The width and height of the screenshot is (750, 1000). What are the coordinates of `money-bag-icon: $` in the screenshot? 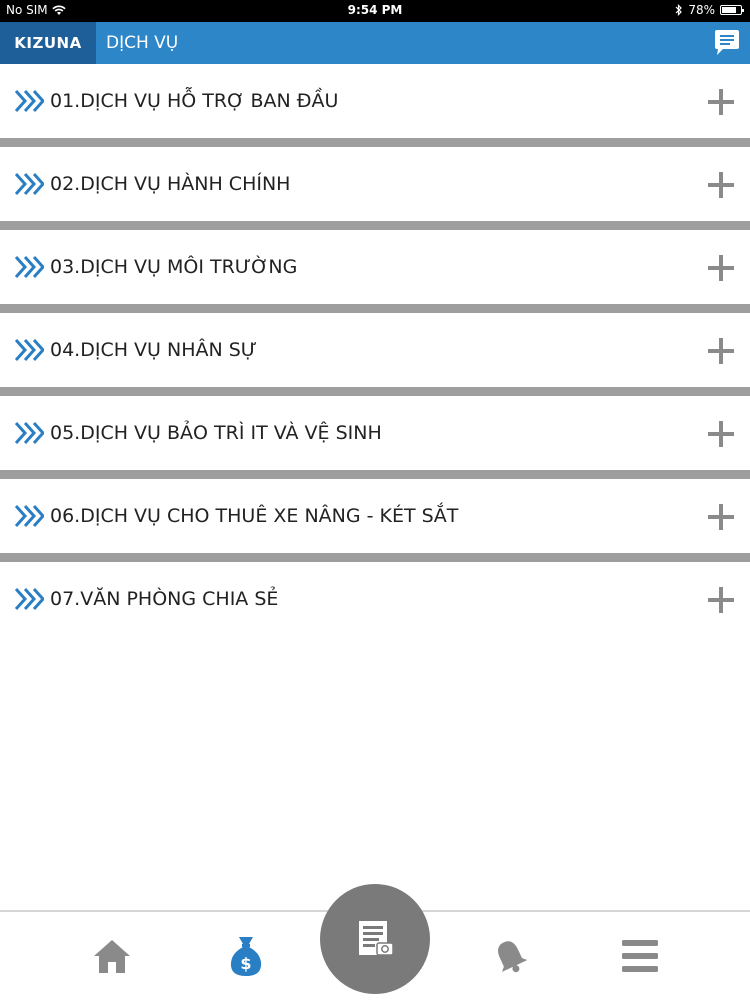 It's located at (246, 956).